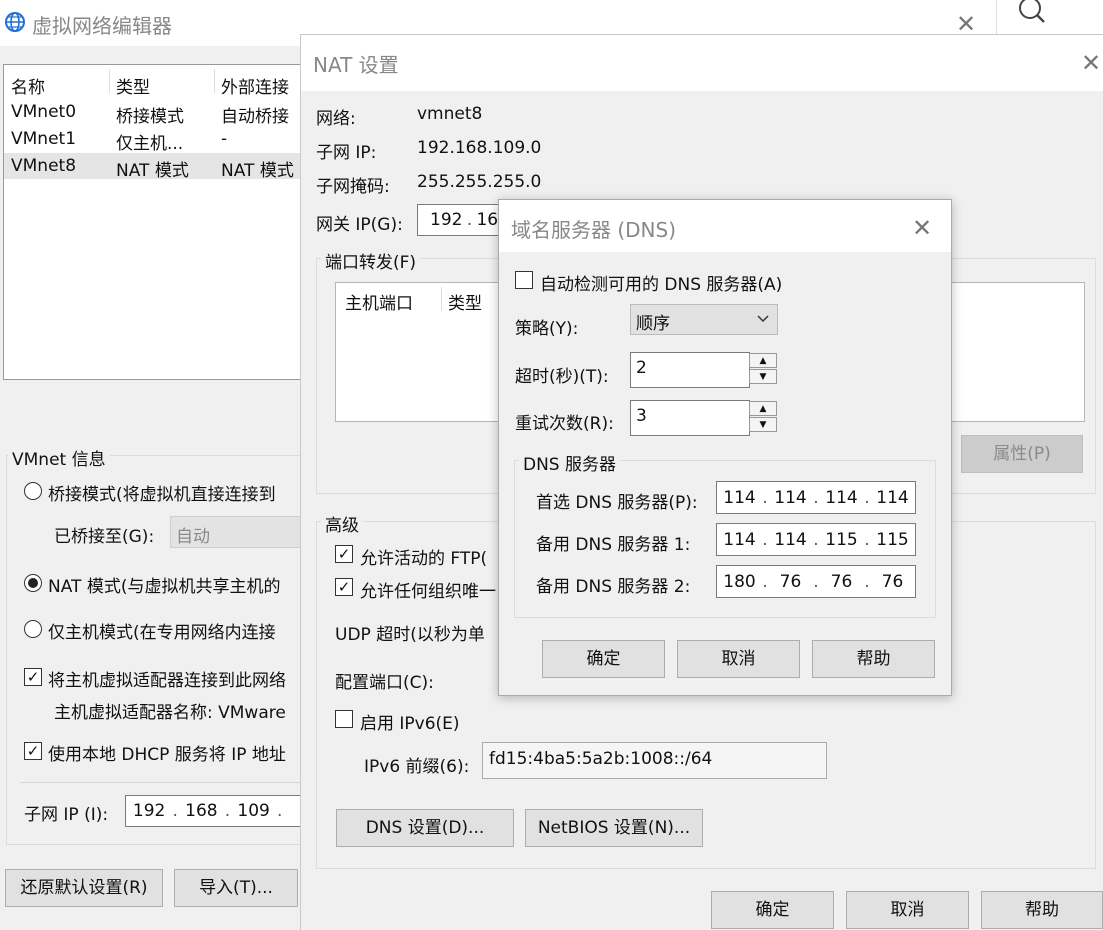 This screenshot has height=930, width=1103. I want to click on auto-detect-dns-label: 自动检测可用的 DNS 服务器(A), so click(661, 282).